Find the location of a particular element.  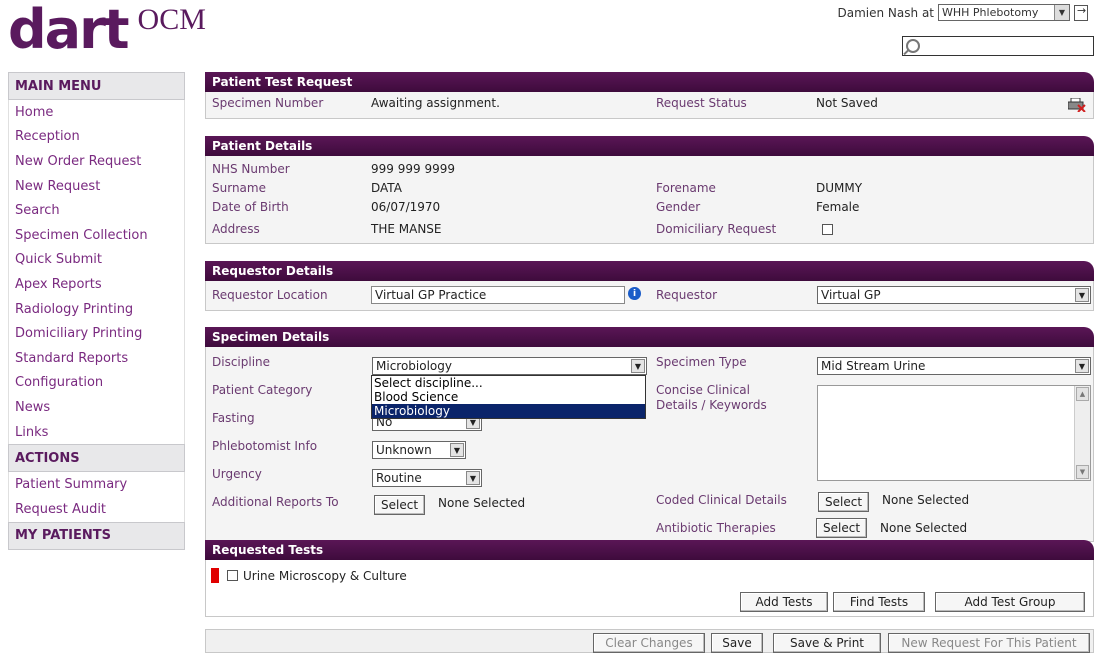

additional-reports-label: Additional Reports To is located at coordinates (275, 502).